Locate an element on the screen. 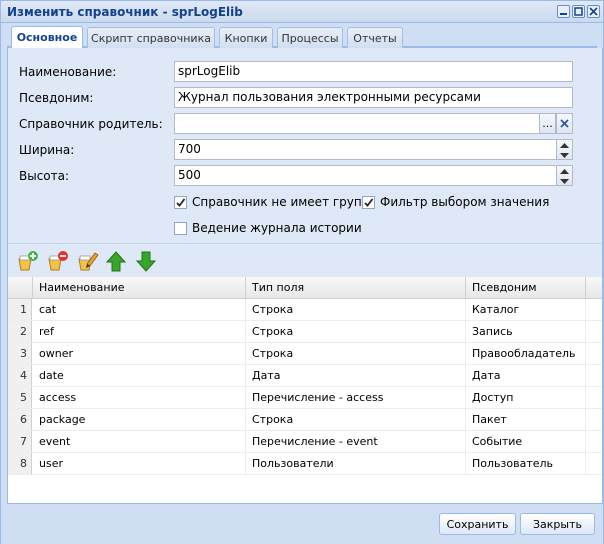 Image resolution: width=604 pixels, height=544 pixels. cell-alias: Дата is located at coordinates (526, 375).